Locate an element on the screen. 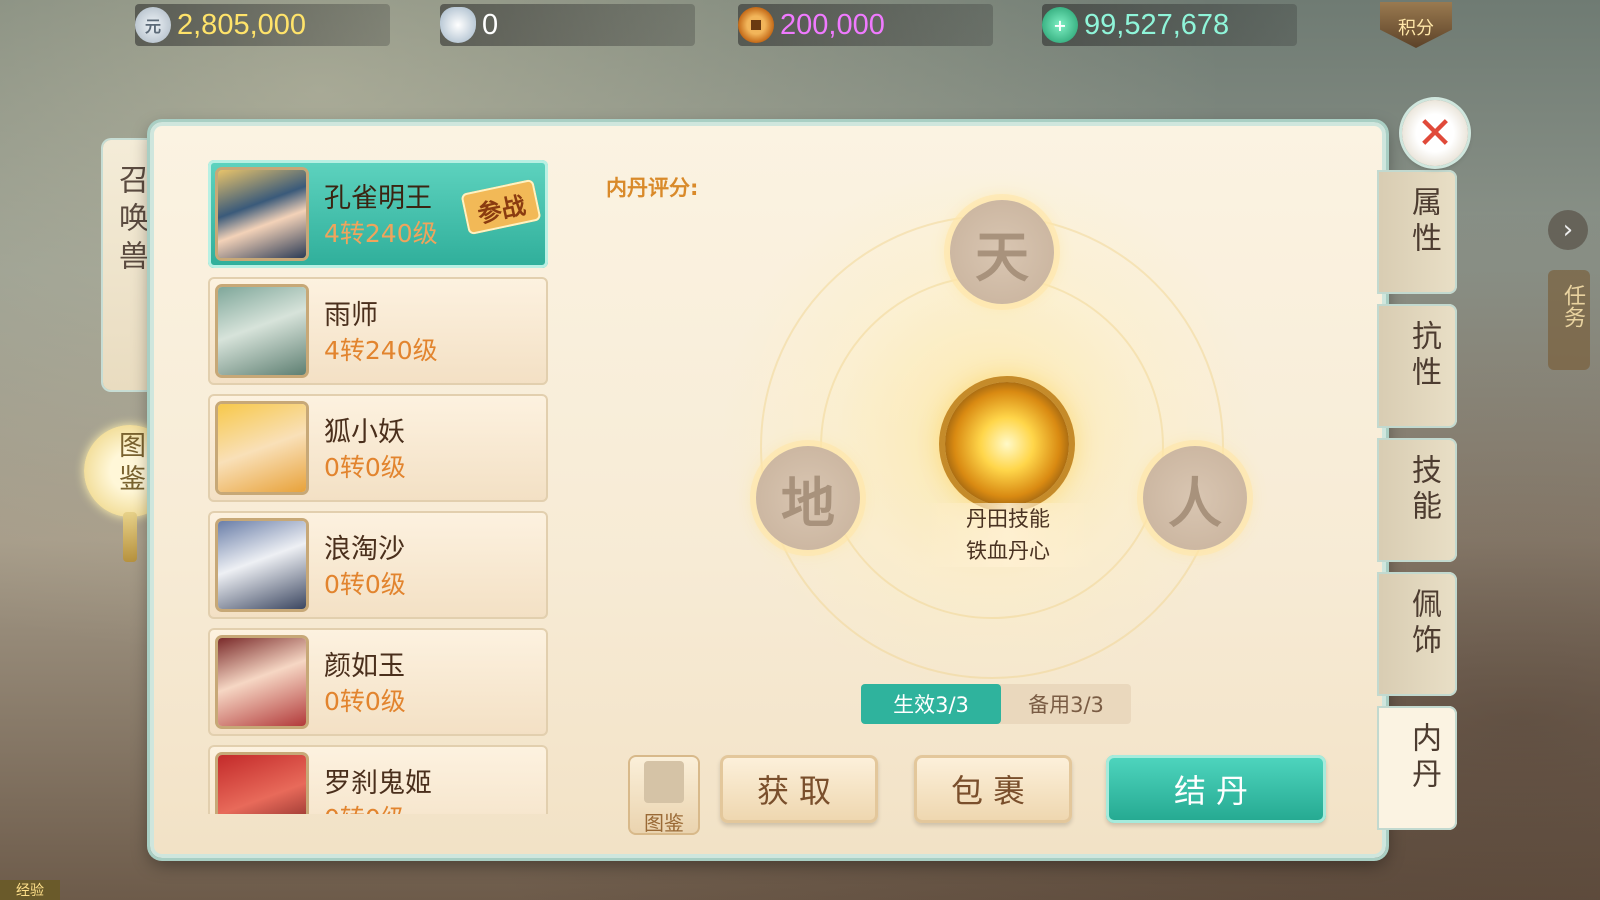 The height and width of the screenshot is (900, 1600). tab-label: 内丹 is located at coordinates (1423, 758).